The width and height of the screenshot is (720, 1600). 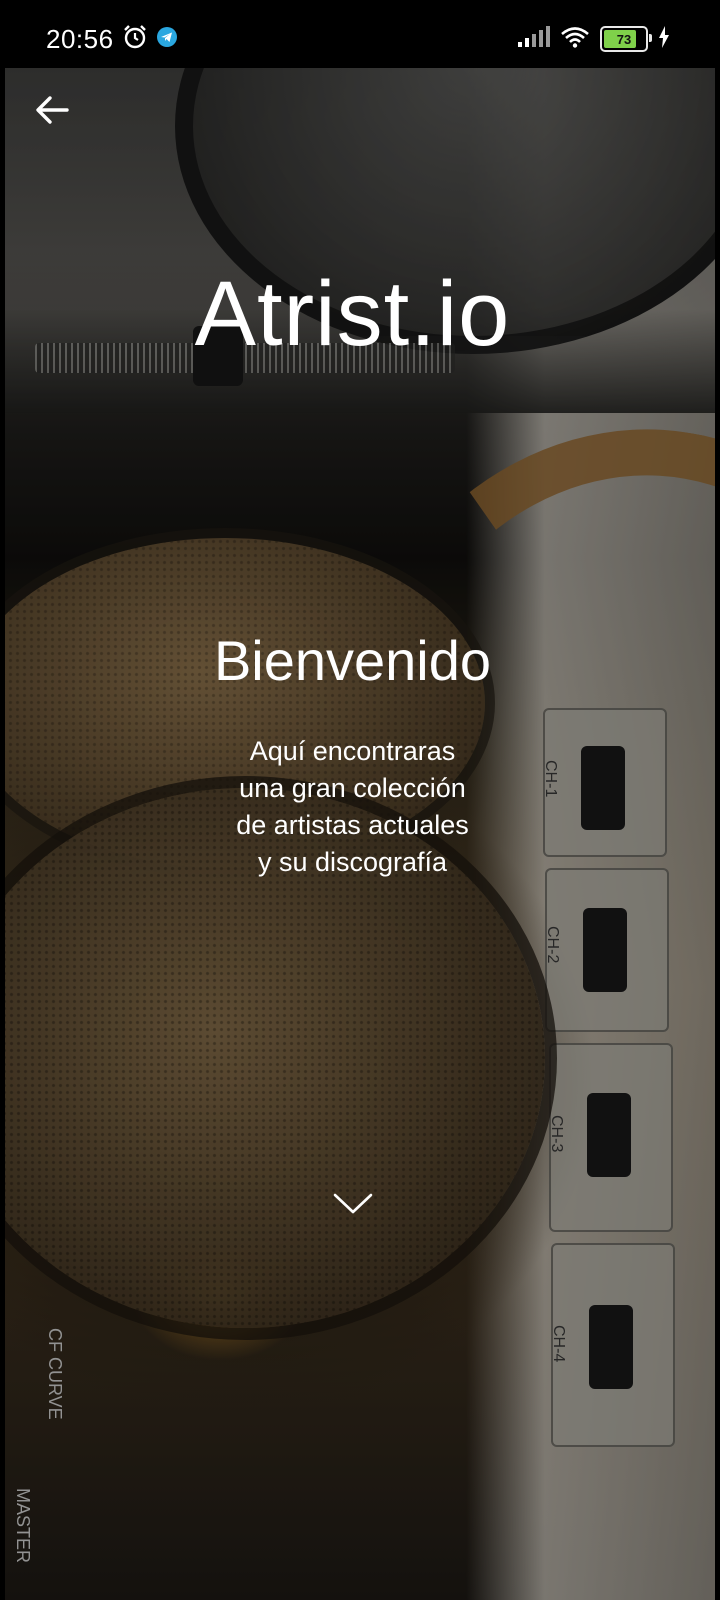 I want to click on welcome-title: Bienvenido, so click(x=352, y=660).